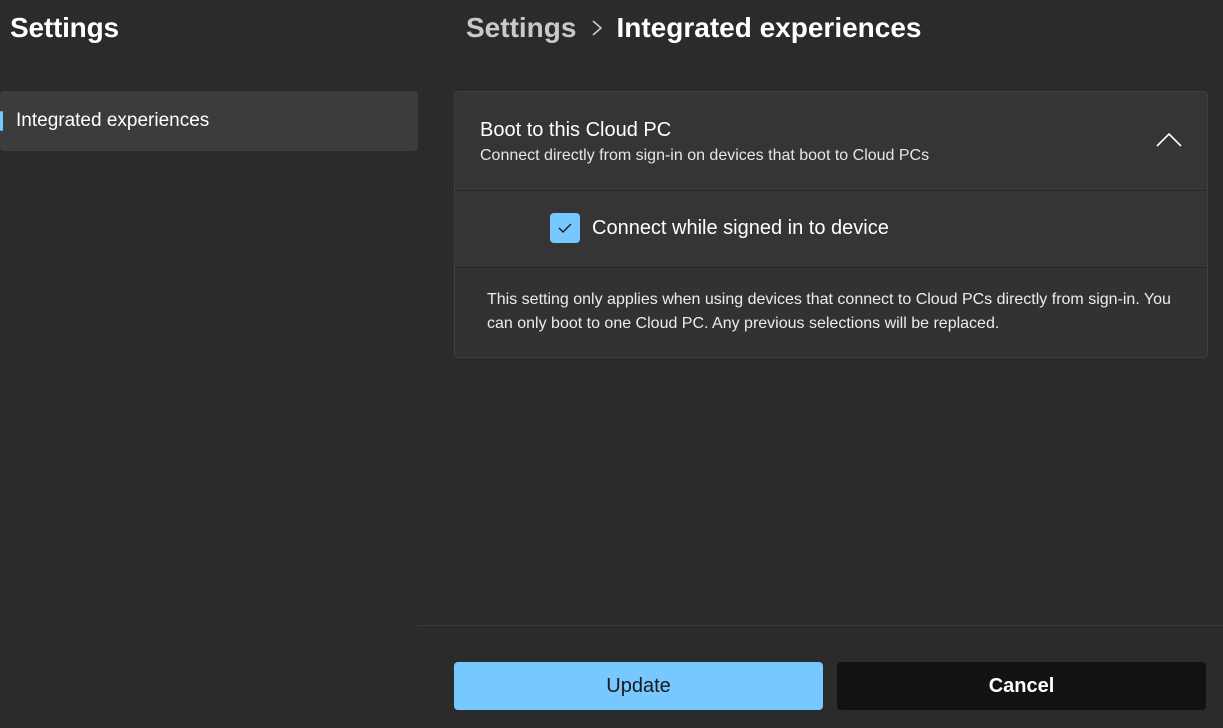  I want to click on collapse-button, so click(1169, 140).